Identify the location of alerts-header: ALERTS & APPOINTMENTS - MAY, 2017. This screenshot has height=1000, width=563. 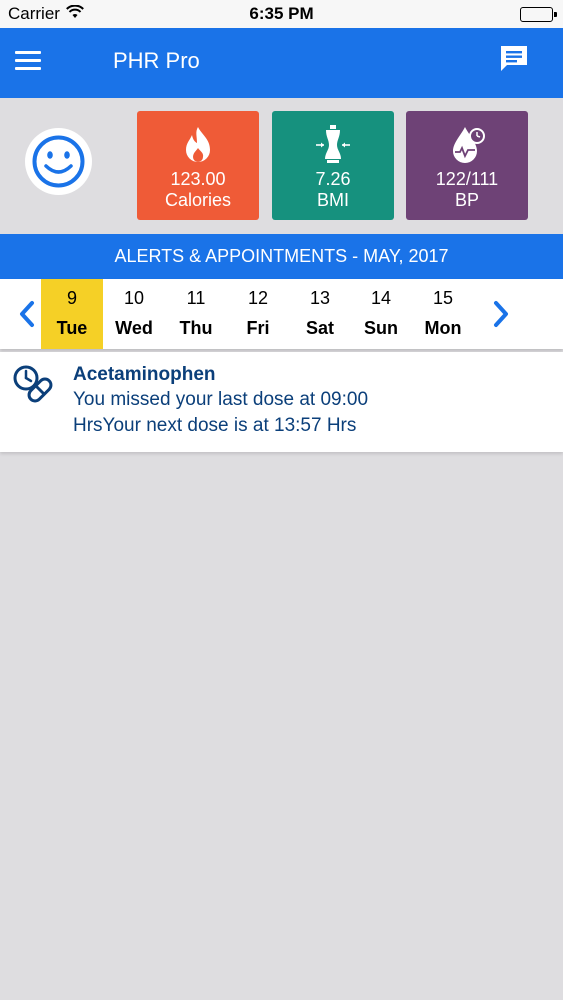
(281, 256).